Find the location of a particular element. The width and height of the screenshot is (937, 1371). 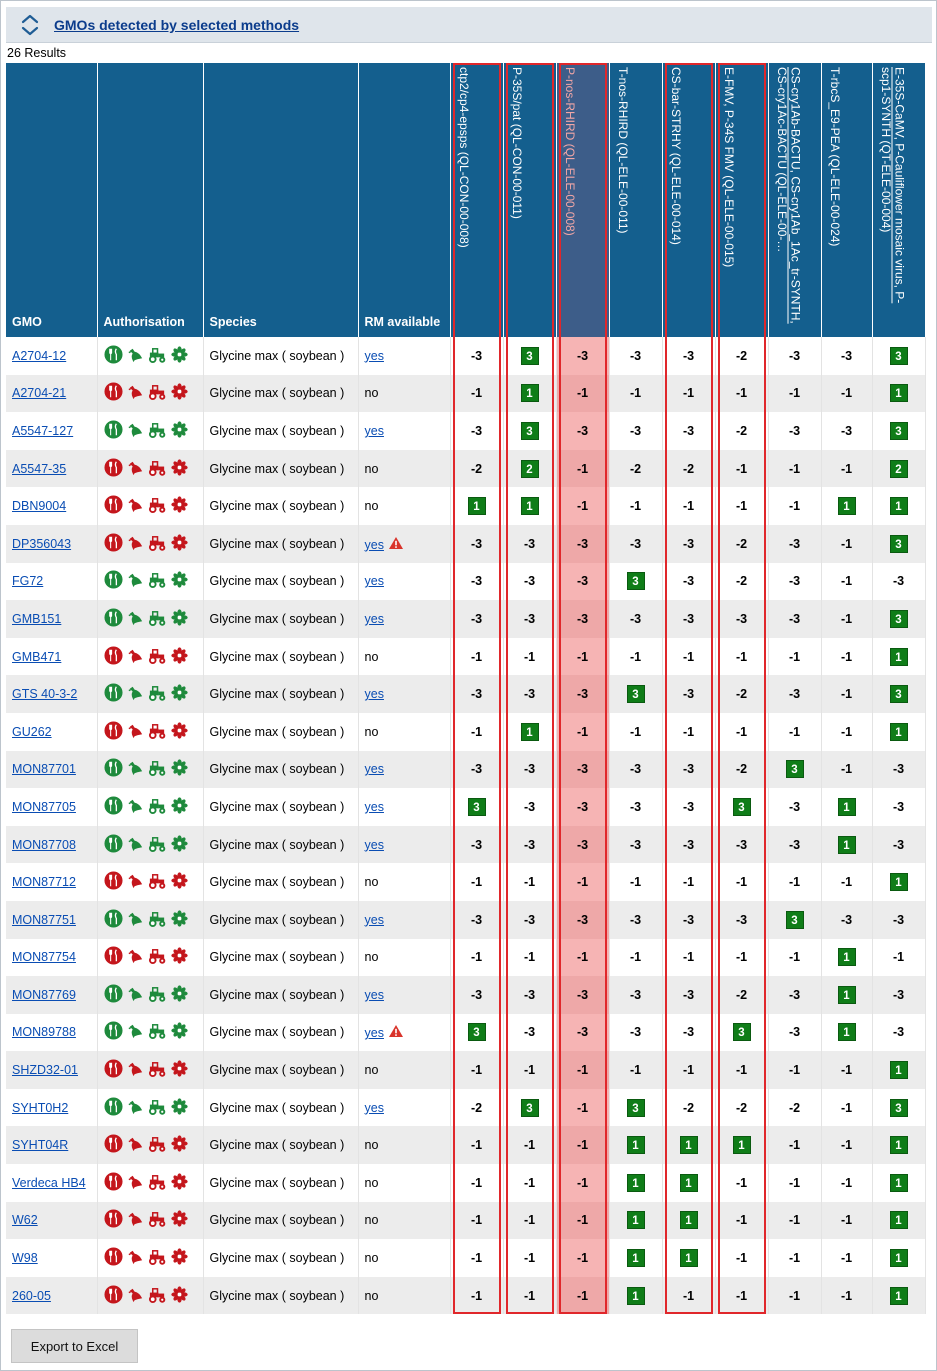

gmo-link: MON87769 is located at coordinates (44, 995).